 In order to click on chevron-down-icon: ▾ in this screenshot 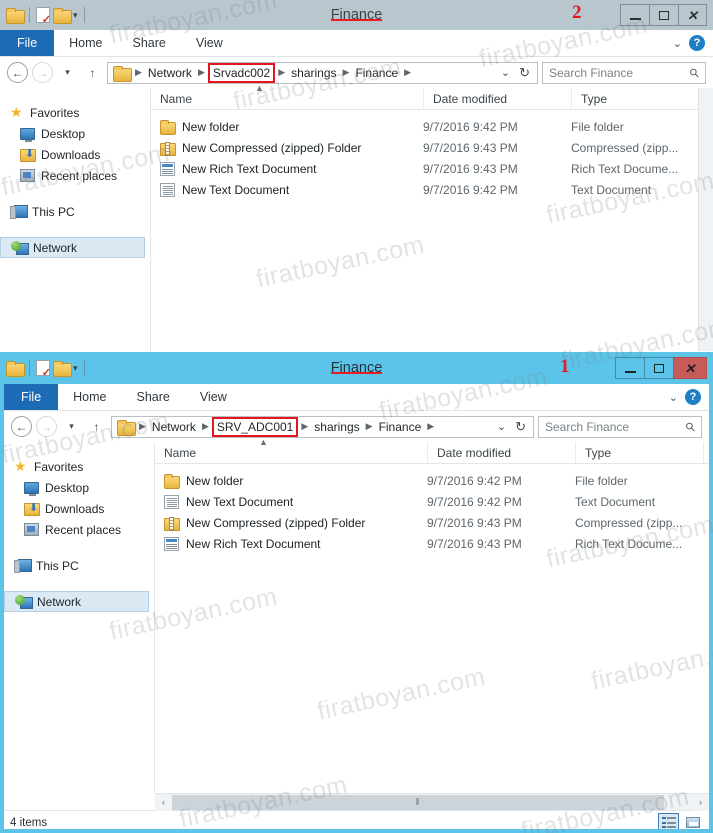, I will do `click(75, 368)`.